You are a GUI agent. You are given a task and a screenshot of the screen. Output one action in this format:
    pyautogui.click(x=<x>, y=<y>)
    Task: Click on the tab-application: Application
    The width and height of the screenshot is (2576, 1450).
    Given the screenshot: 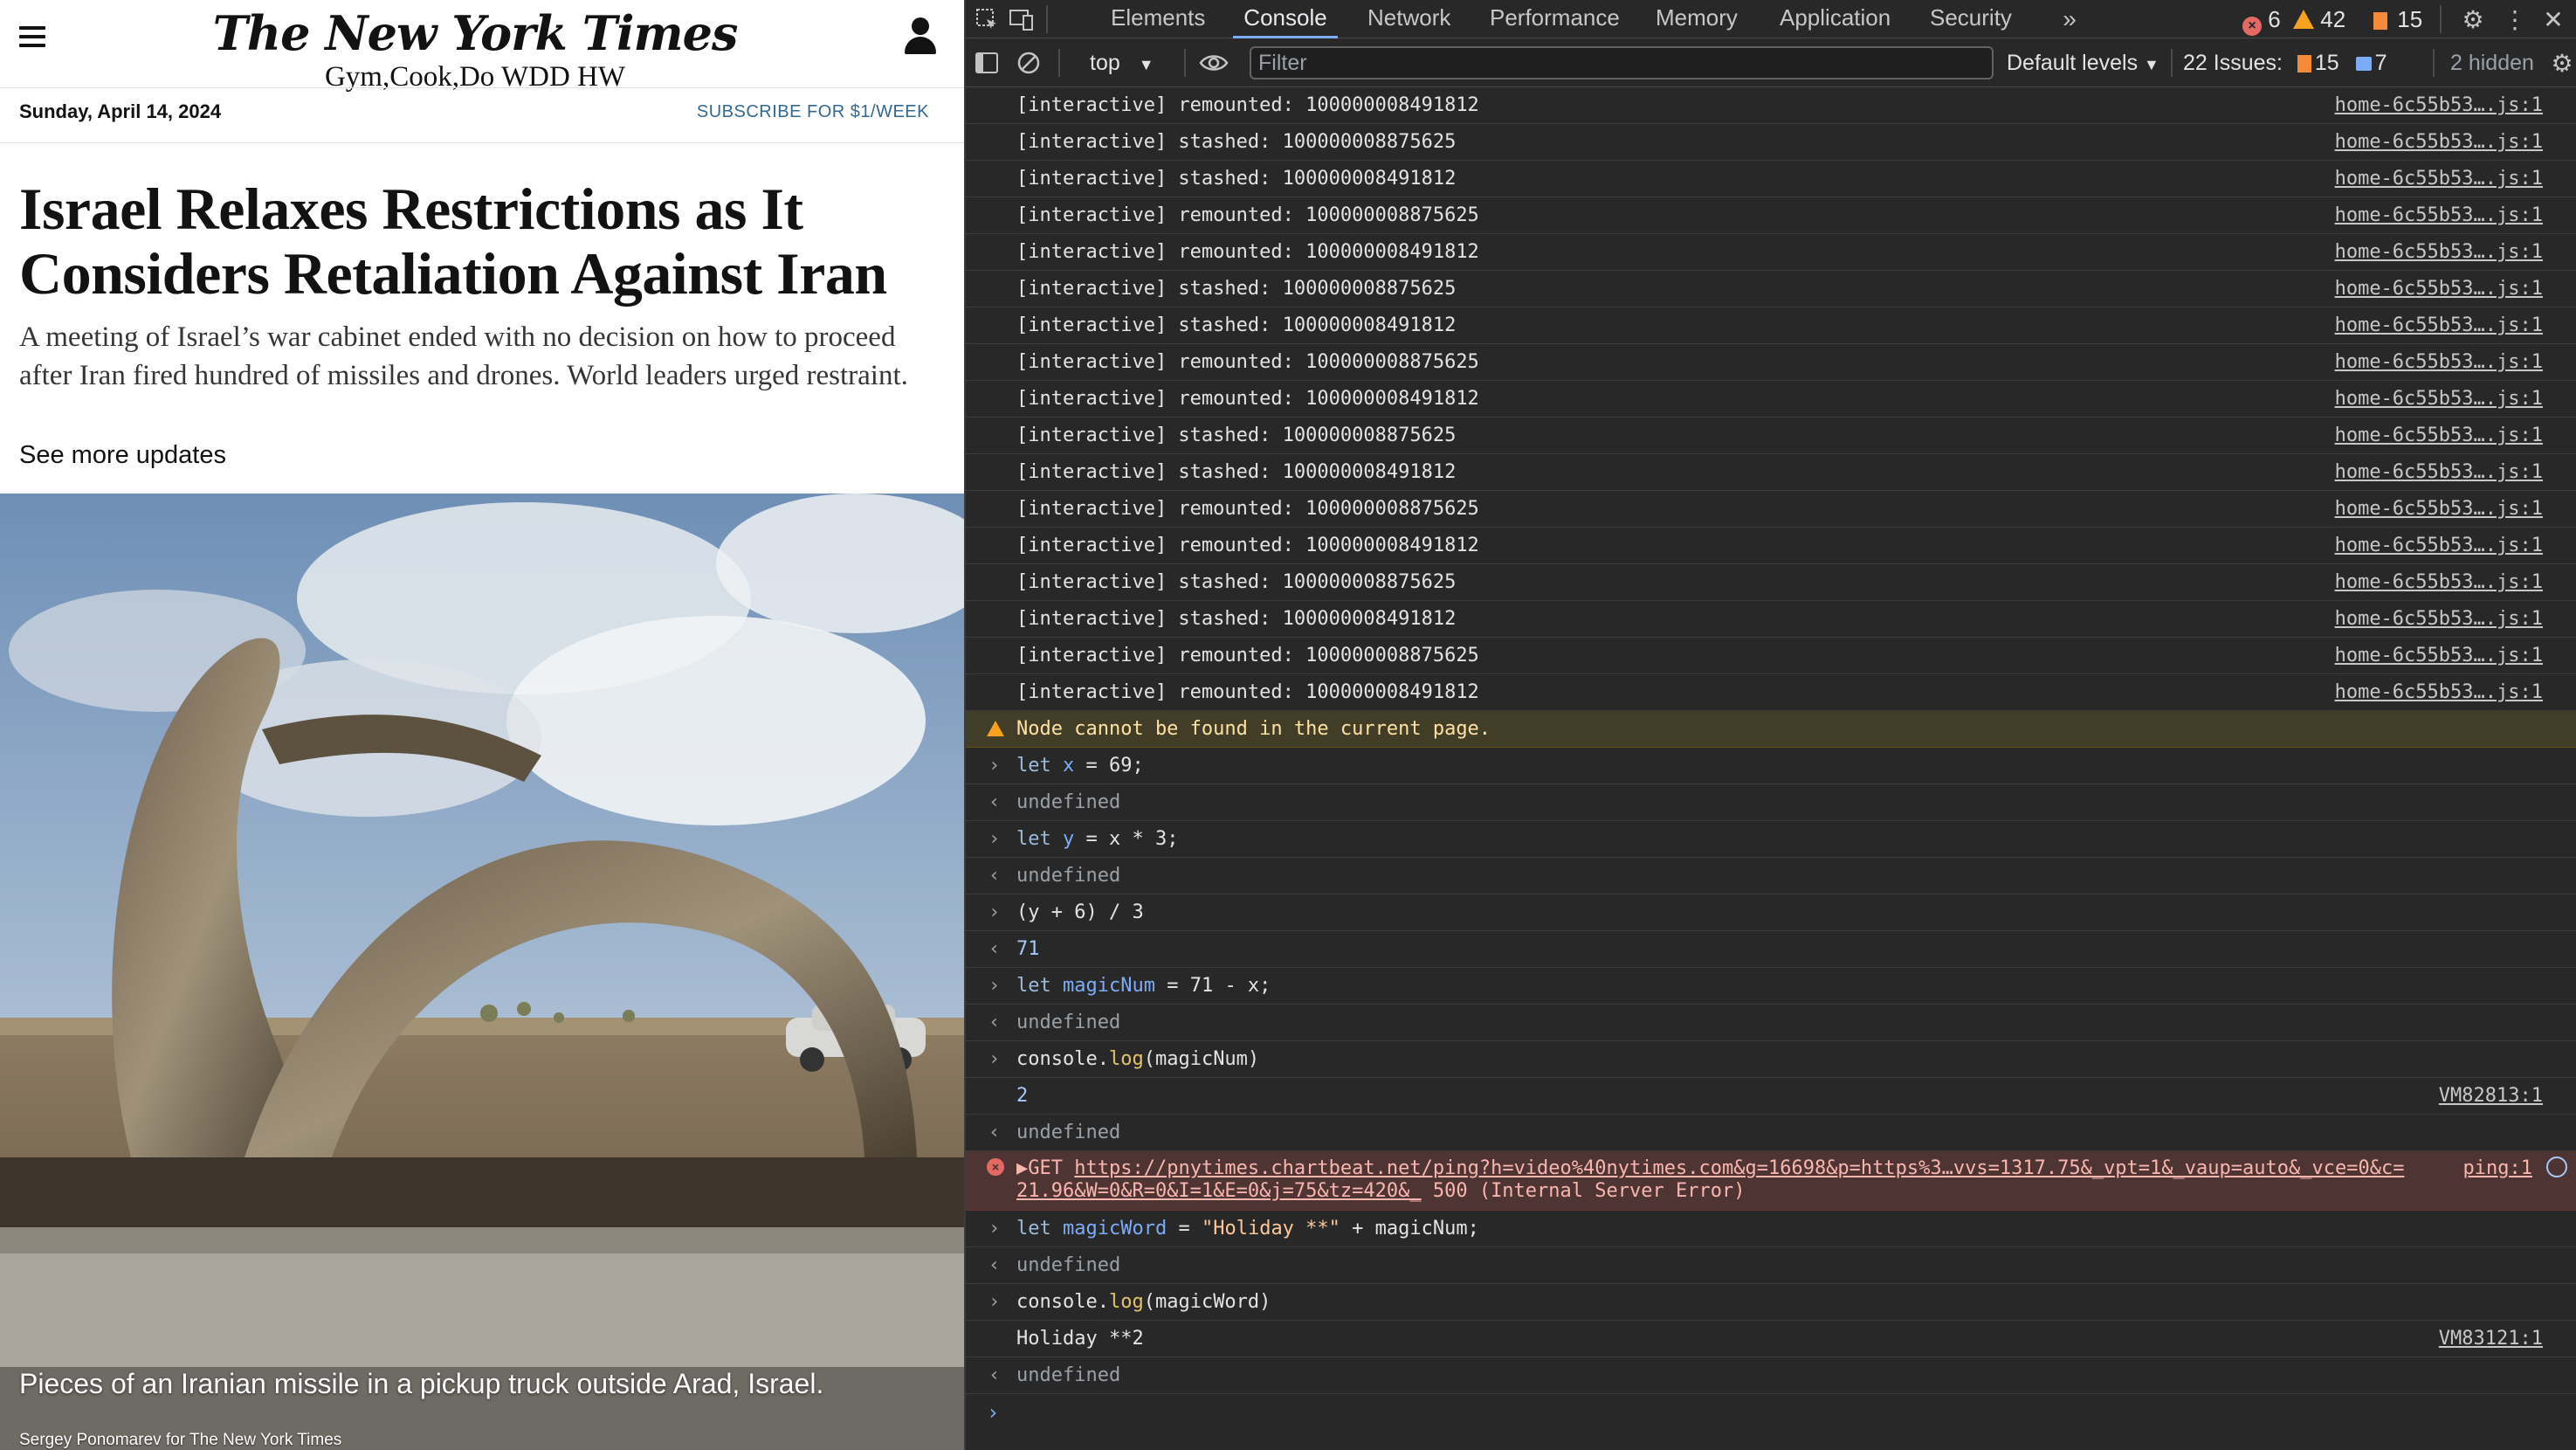 What is the action you would take?
    pyautogui.click(x=1835, y=19)
    